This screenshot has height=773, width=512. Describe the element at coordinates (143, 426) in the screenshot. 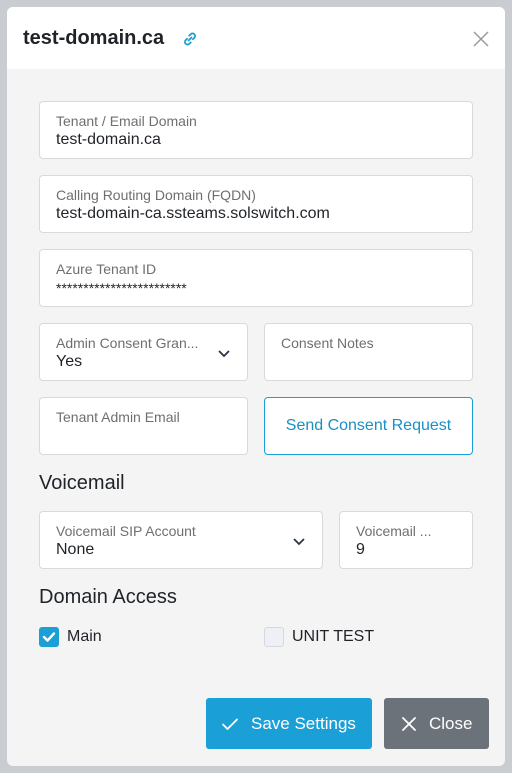

I see `admin-email-field: Tenant Admin Email` at that location.